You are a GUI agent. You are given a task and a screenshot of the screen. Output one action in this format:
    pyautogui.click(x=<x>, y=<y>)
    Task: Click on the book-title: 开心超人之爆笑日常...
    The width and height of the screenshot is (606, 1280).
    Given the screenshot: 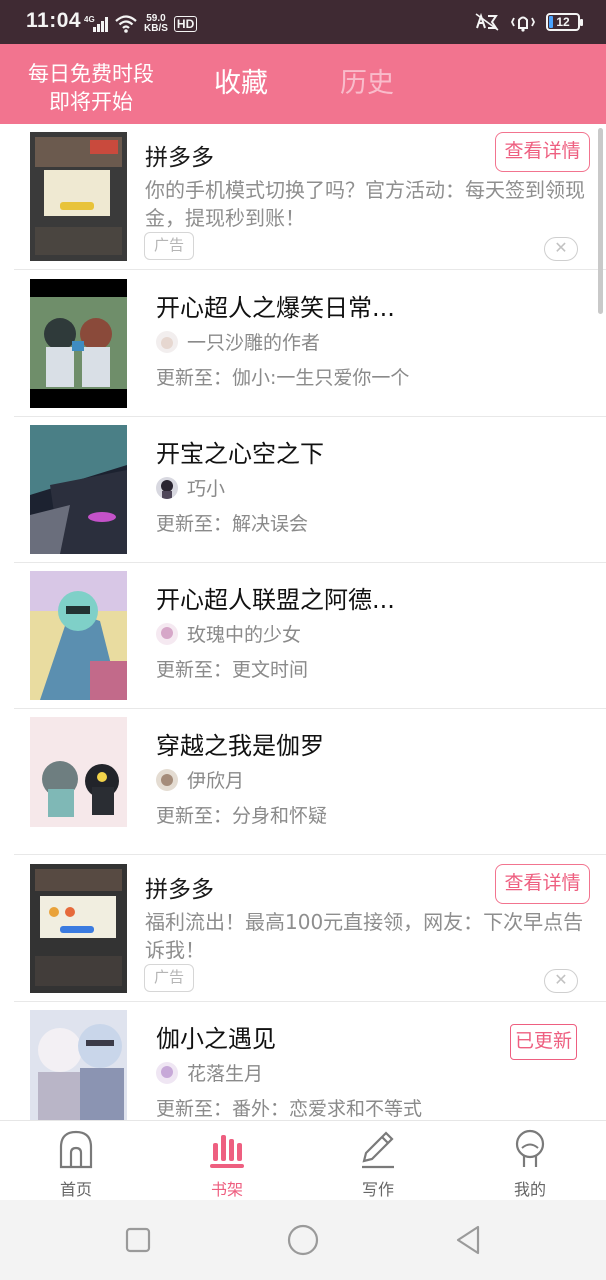 What is the action you would take?
    pyautogui.click(x=275, y=308)
    